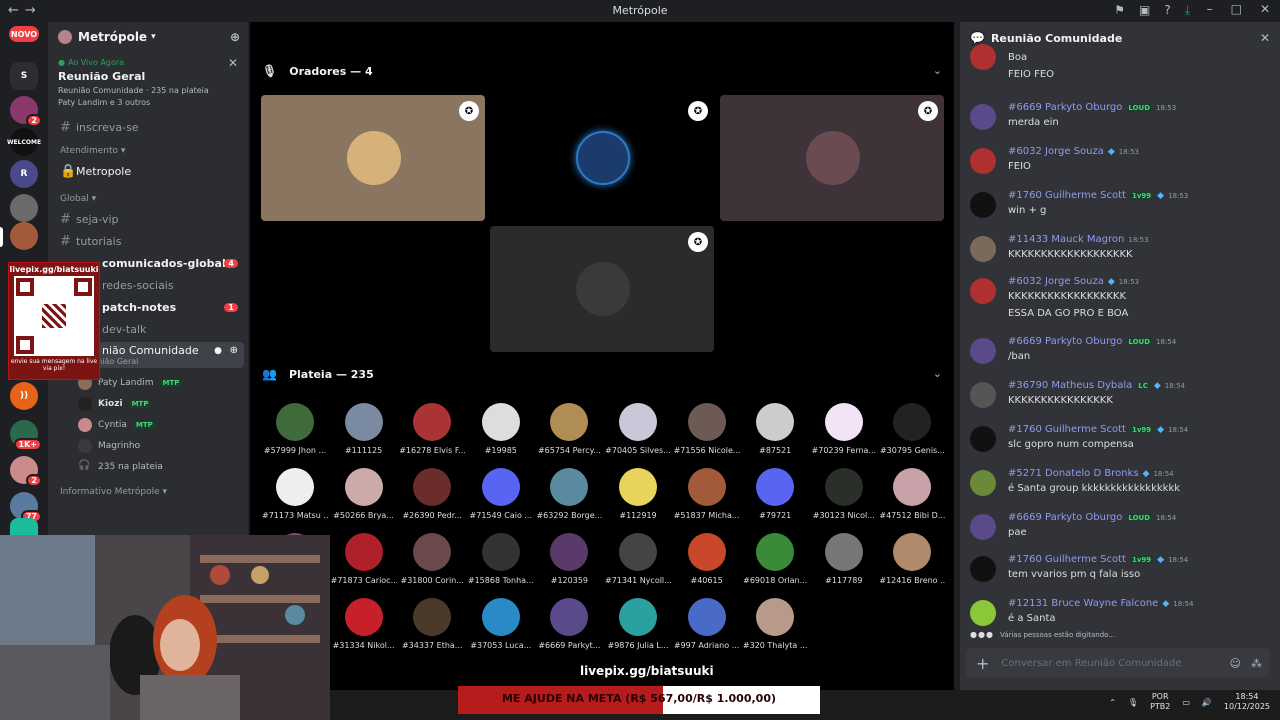 This screenshot has height=720, width=1280. Describe the element at coordinates (1187, 10) in the screenshot. I see `download-icon: ⤓` at that location.